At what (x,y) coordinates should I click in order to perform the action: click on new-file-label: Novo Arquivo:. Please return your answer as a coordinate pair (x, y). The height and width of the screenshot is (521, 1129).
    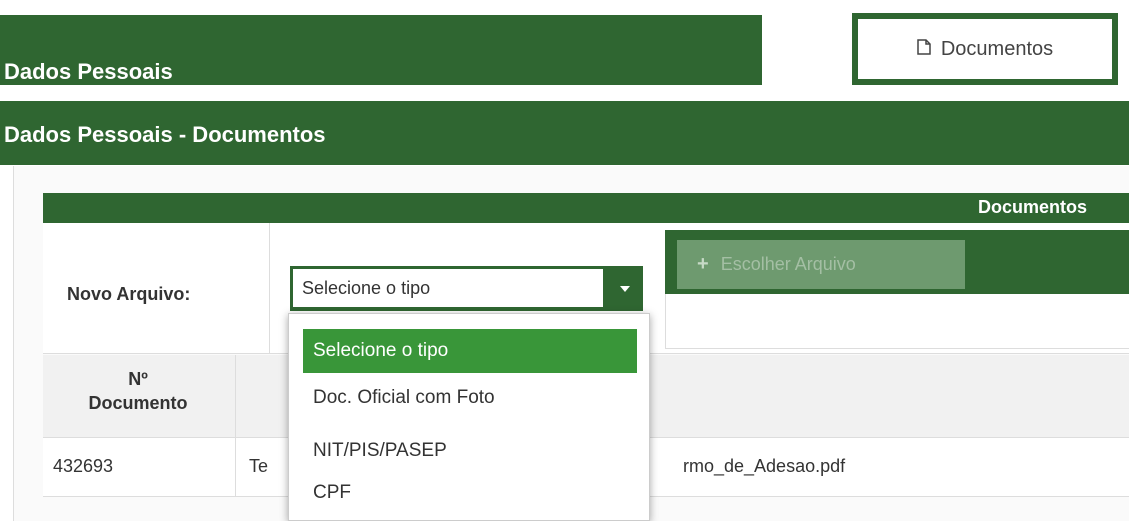
    Looking at the image, I should click on (129, 294).